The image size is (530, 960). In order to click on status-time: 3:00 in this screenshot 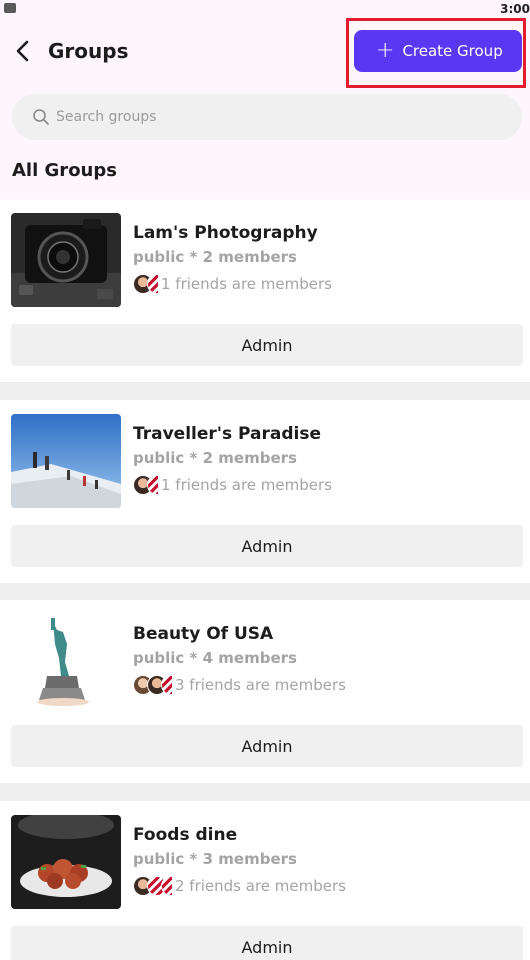, I will do `click(515, 9)`.